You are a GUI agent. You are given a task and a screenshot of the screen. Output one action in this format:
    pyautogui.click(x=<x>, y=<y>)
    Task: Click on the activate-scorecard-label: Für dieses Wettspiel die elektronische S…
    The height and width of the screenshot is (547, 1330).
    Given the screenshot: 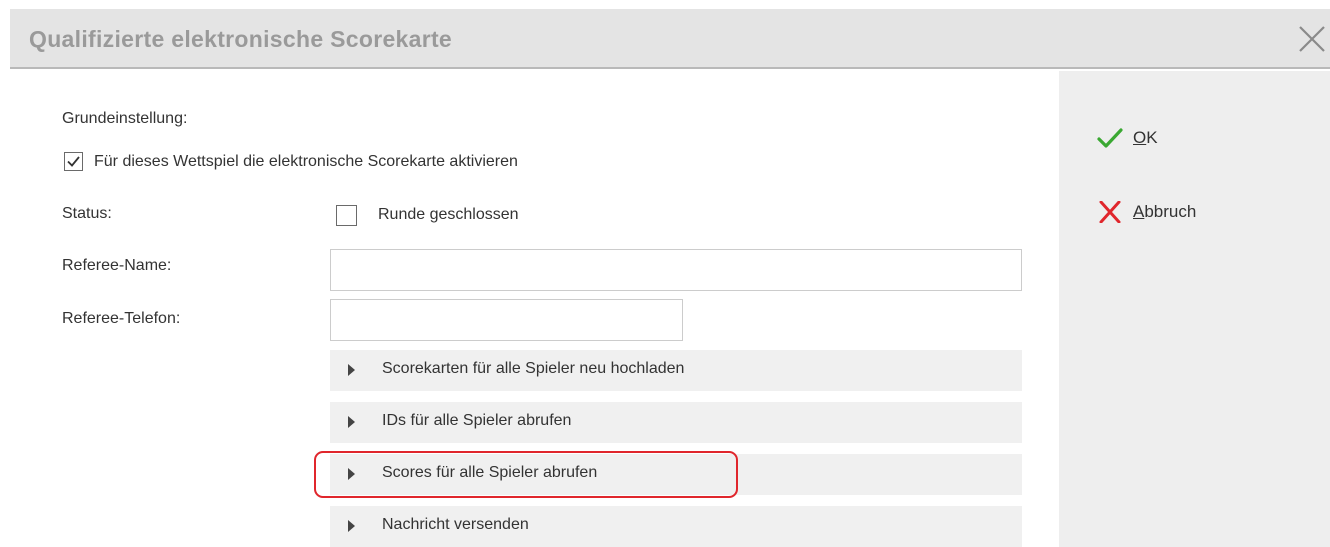 What is the action you would take?
    pyautogui.click(x=306, y=161)
    